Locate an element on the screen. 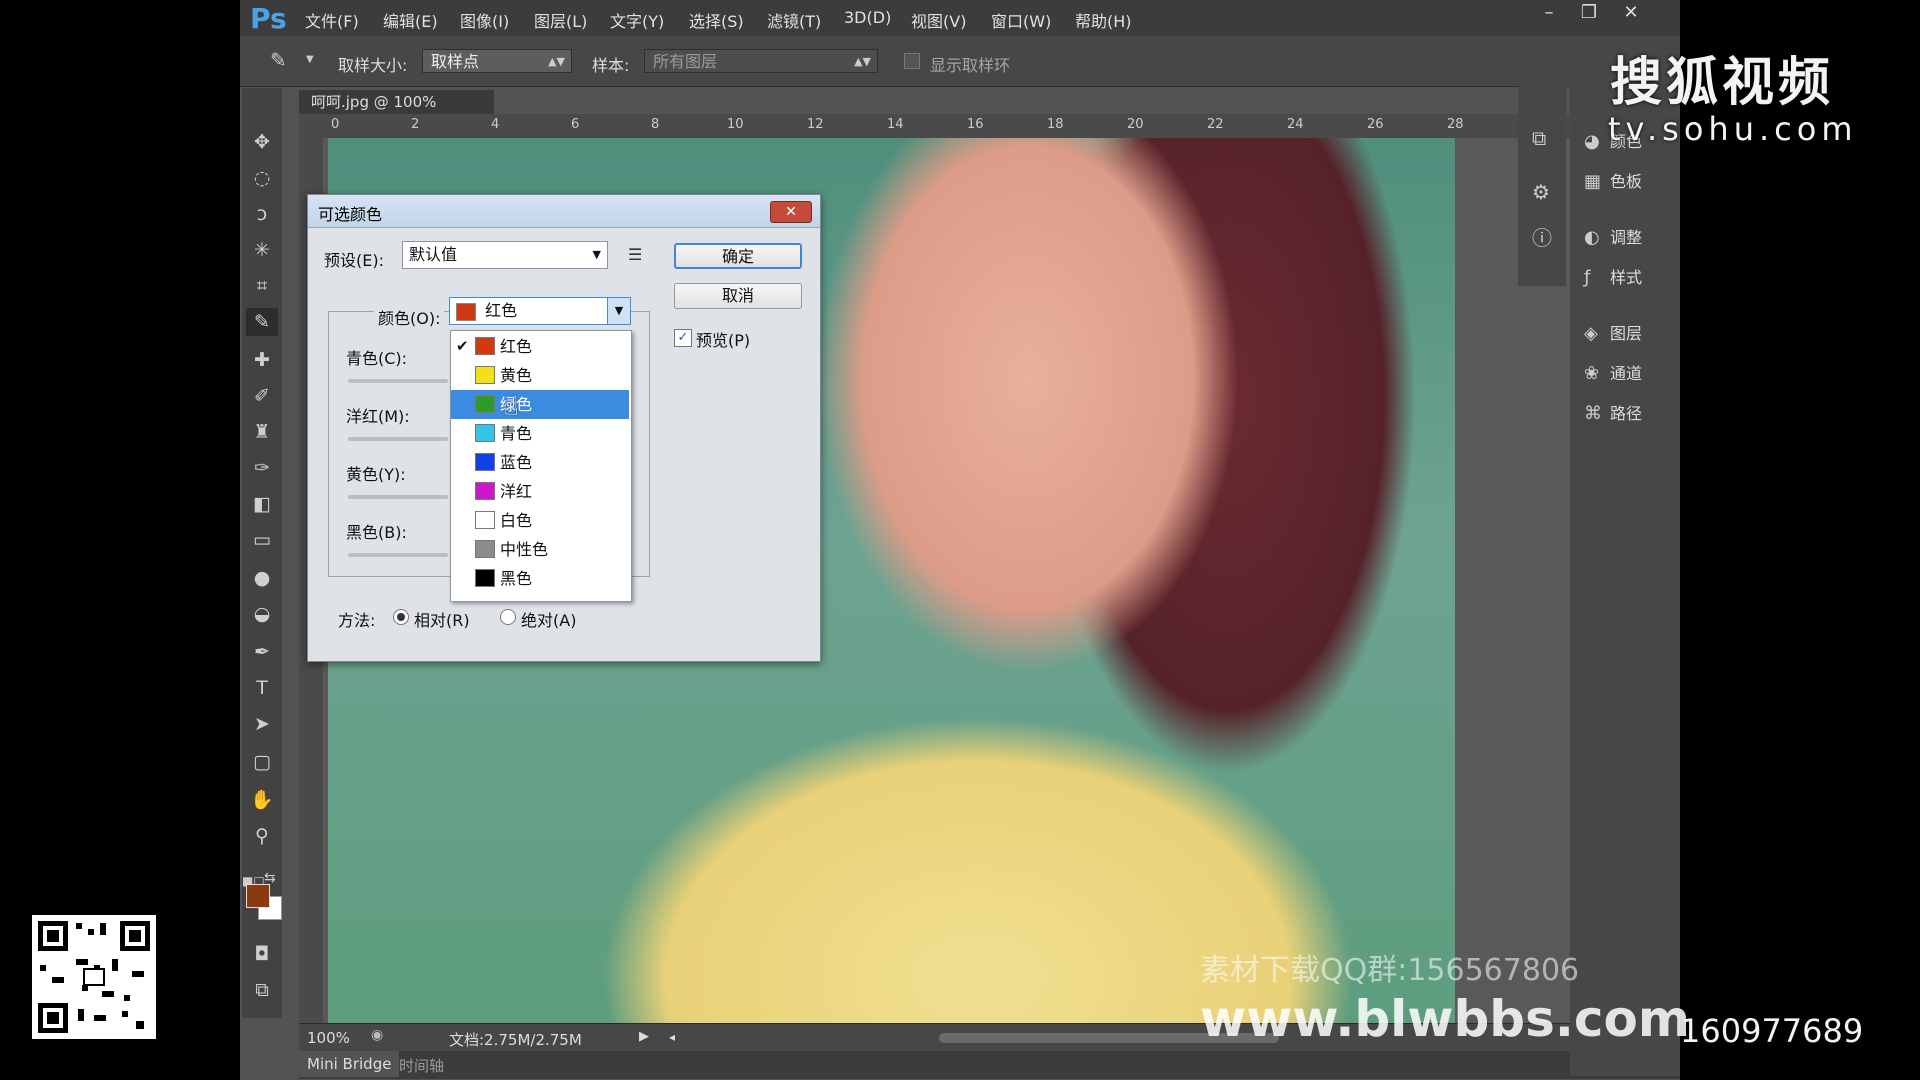 This screenshot has height=1080, width=1920. menu-layer: 图层(L) is located at coordinates (560, 20).